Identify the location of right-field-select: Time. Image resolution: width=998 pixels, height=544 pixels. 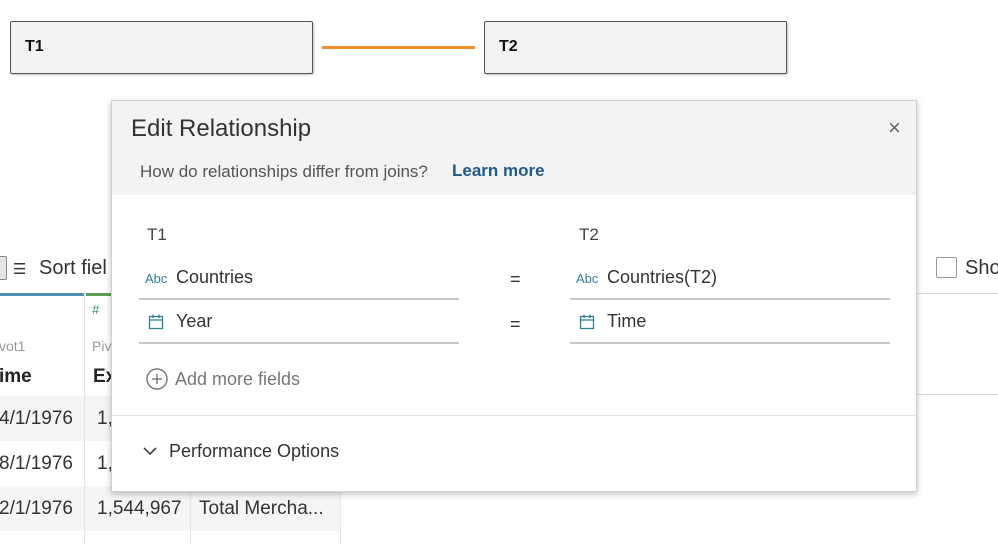
(730, 322).